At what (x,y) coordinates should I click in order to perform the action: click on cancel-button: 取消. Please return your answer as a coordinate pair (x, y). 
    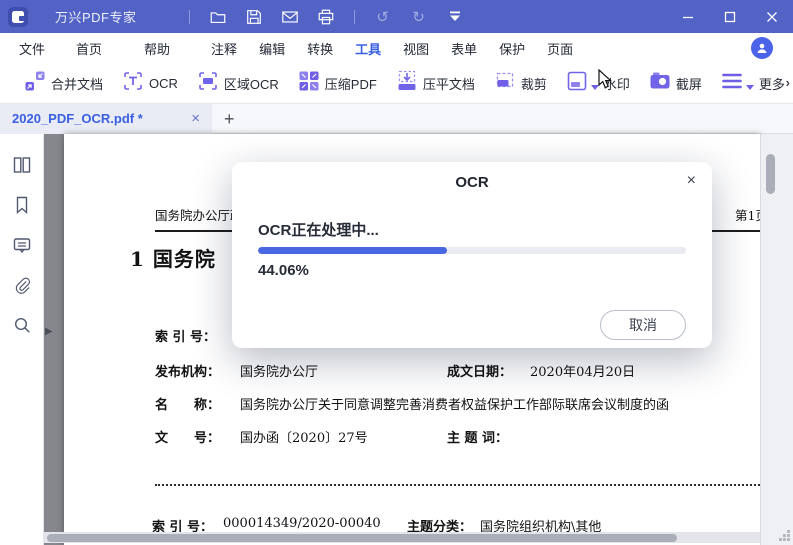
    Looking at the image, I should click on (643, 325).